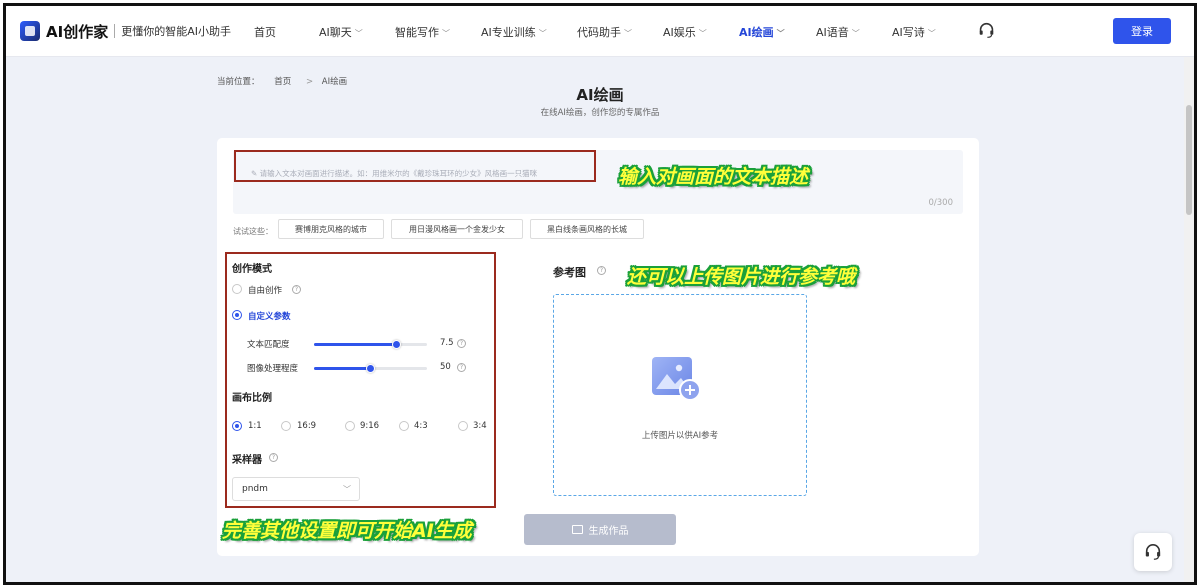 This screenshot has width=1200, height=588. I want to click on floating-support-button, so click(1153, 552).